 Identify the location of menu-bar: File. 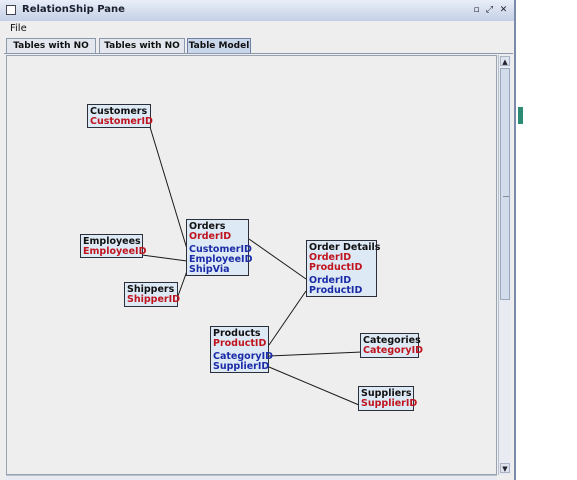
(257, 28).